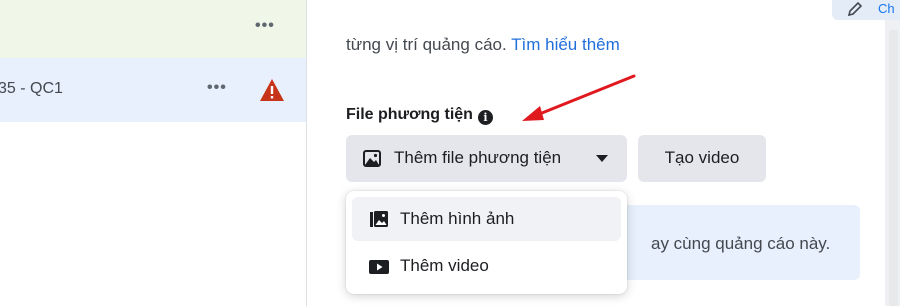  What do you see at coordinates (153, 90) in the screenshot?
I see `ad-list-row-selected: 35 - QC1 •••` at bounding box center [153, 90].